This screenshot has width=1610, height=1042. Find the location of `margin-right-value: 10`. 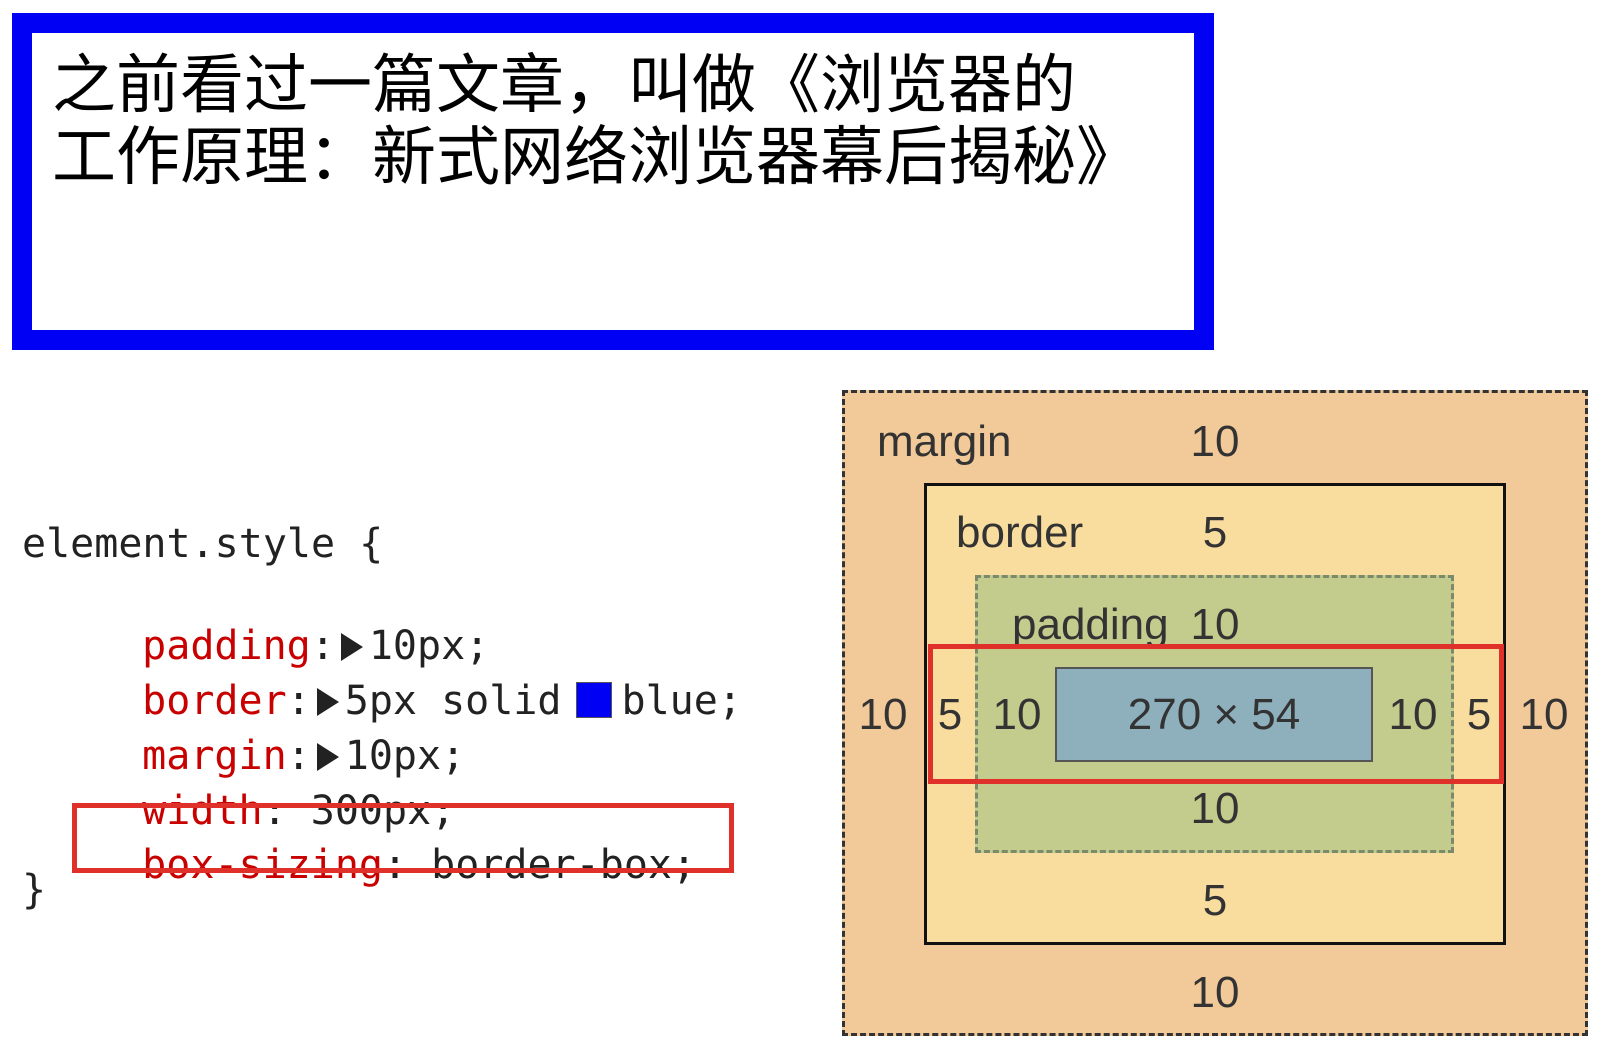

margin-right-value: 10 is located at coordinates (1544, 715).